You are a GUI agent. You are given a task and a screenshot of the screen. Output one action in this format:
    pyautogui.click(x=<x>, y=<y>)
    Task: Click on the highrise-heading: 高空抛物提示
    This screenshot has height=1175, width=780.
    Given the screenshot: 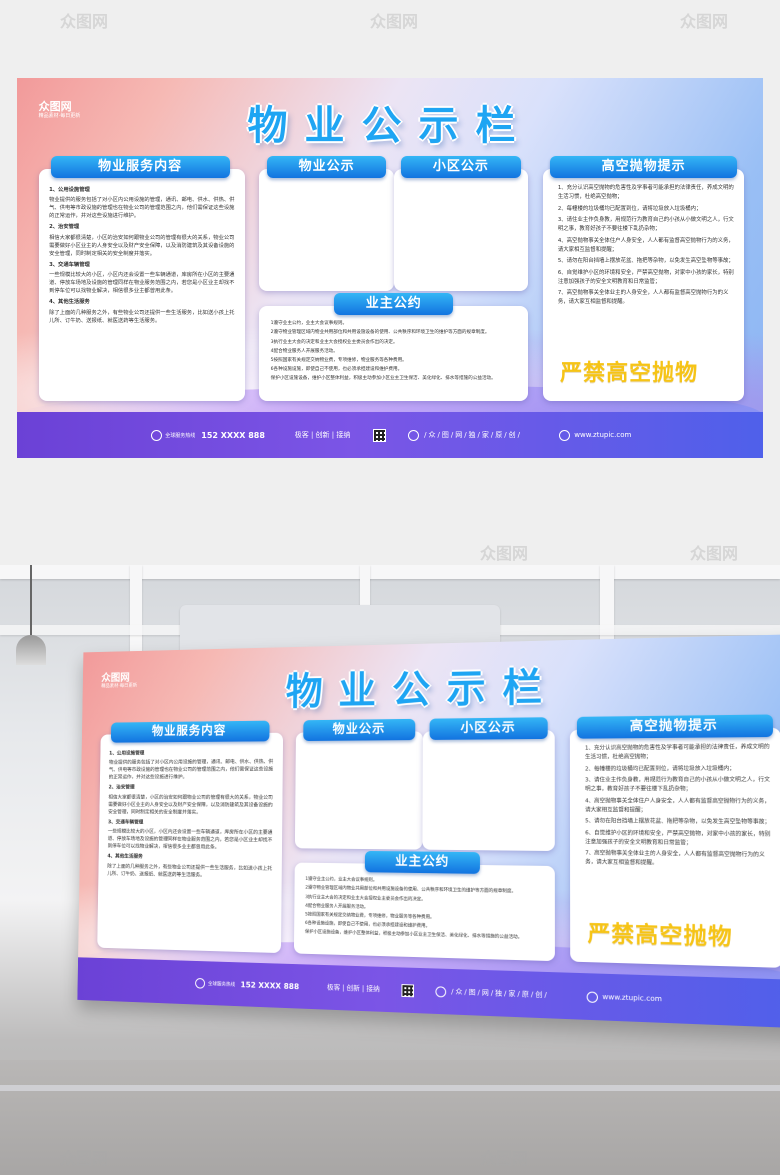 What is the action you would take?
    pyautogui.click(x=643, y=166)
    